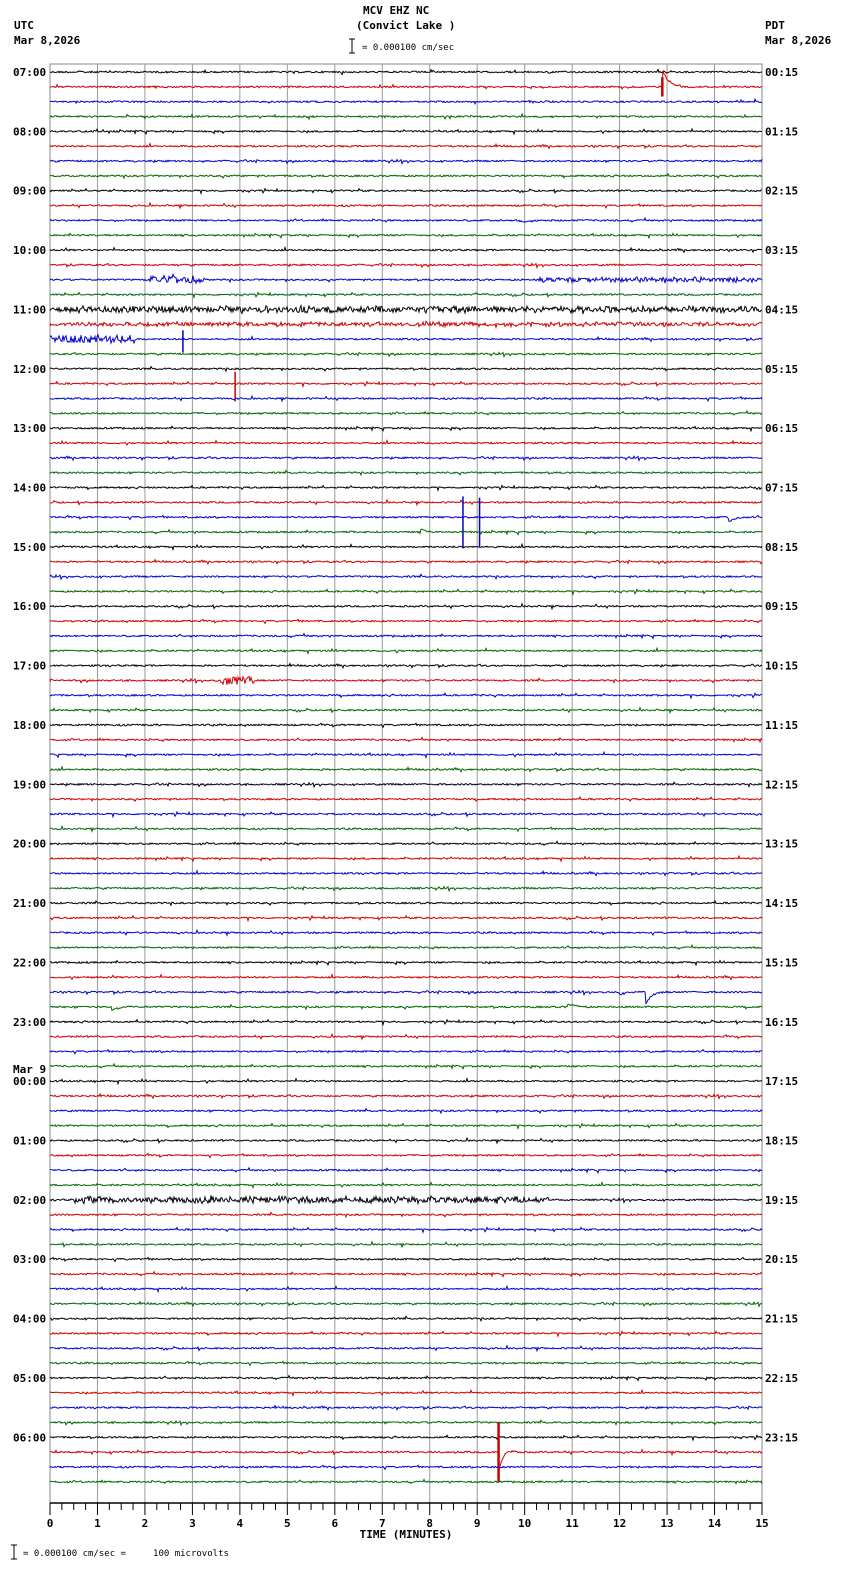  I want to click on utc-hour-label: 07:00, so click(29, 72).